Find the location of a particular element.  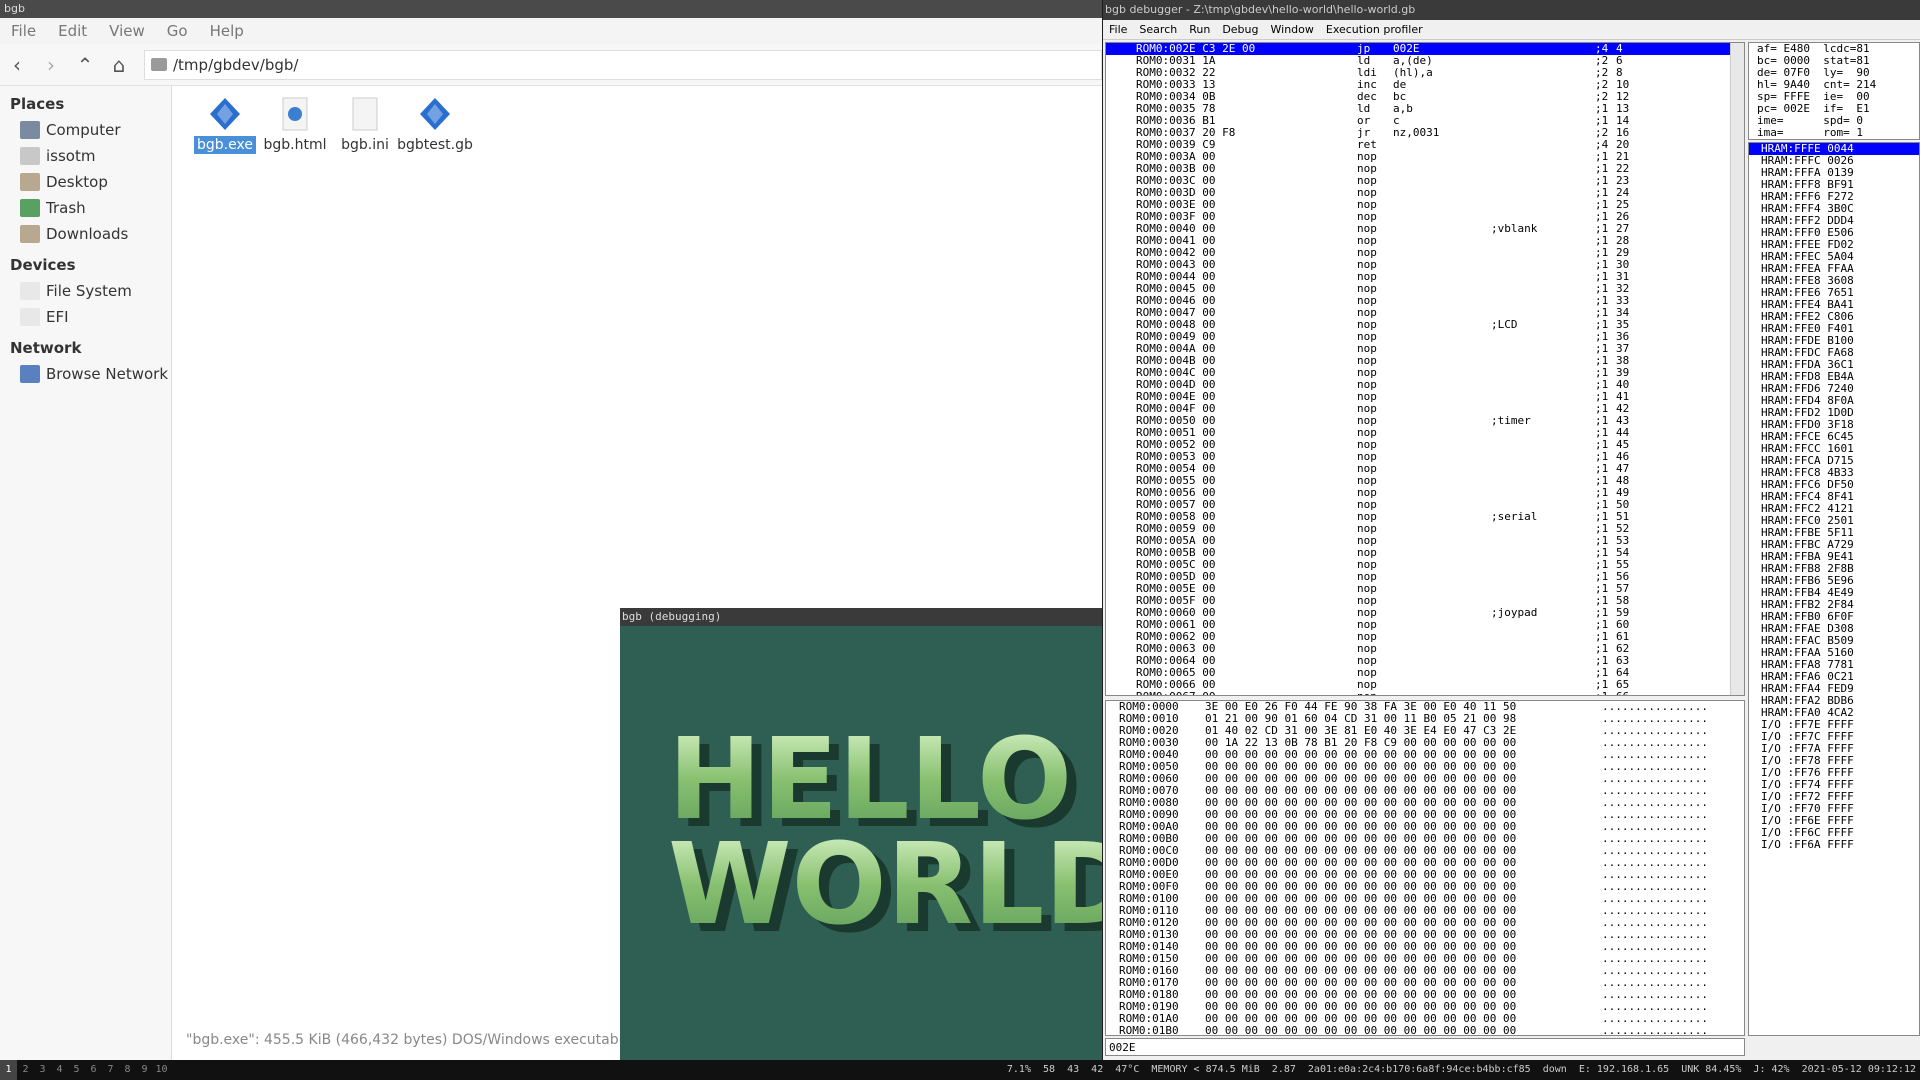

location-bar: /tmp/gbdev/bgb/ is located at coordinates (623, 64).